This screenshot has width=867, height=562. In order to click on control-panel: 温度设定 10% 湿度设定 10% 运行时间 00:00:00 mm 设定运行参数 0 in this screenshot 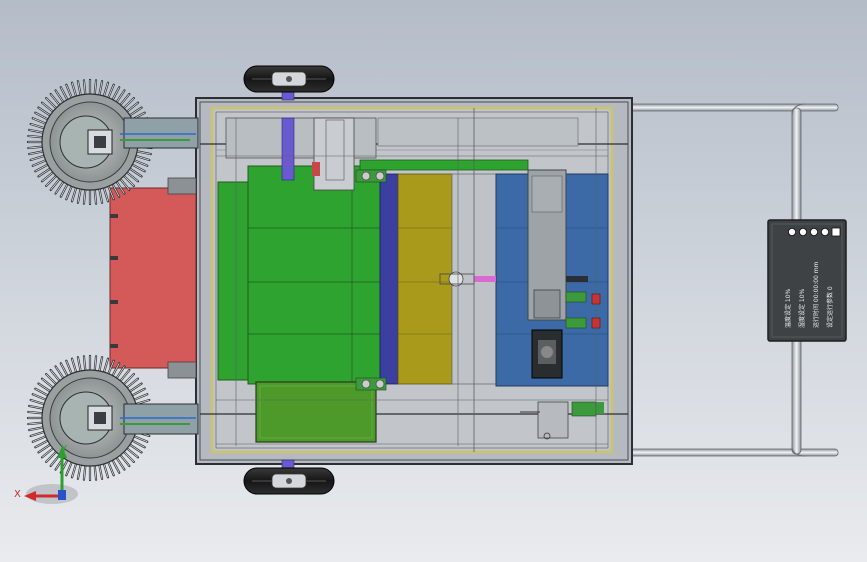, I will do `click(807, 280)`.